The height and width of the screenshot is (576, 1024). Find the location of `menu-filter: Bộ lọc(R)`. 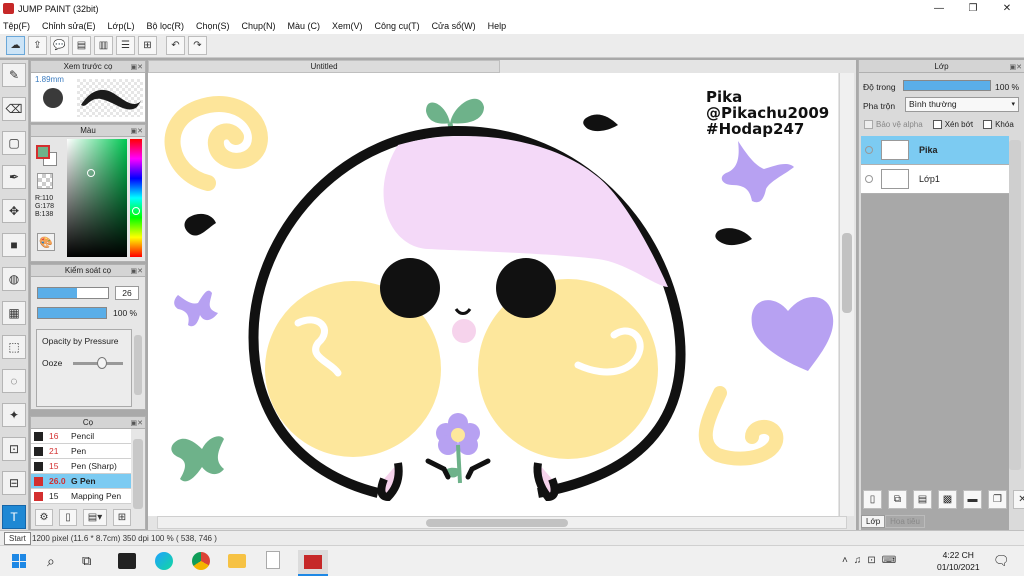

menu-filter: Bộ lọc(R) is located at coordinates (165, 26).